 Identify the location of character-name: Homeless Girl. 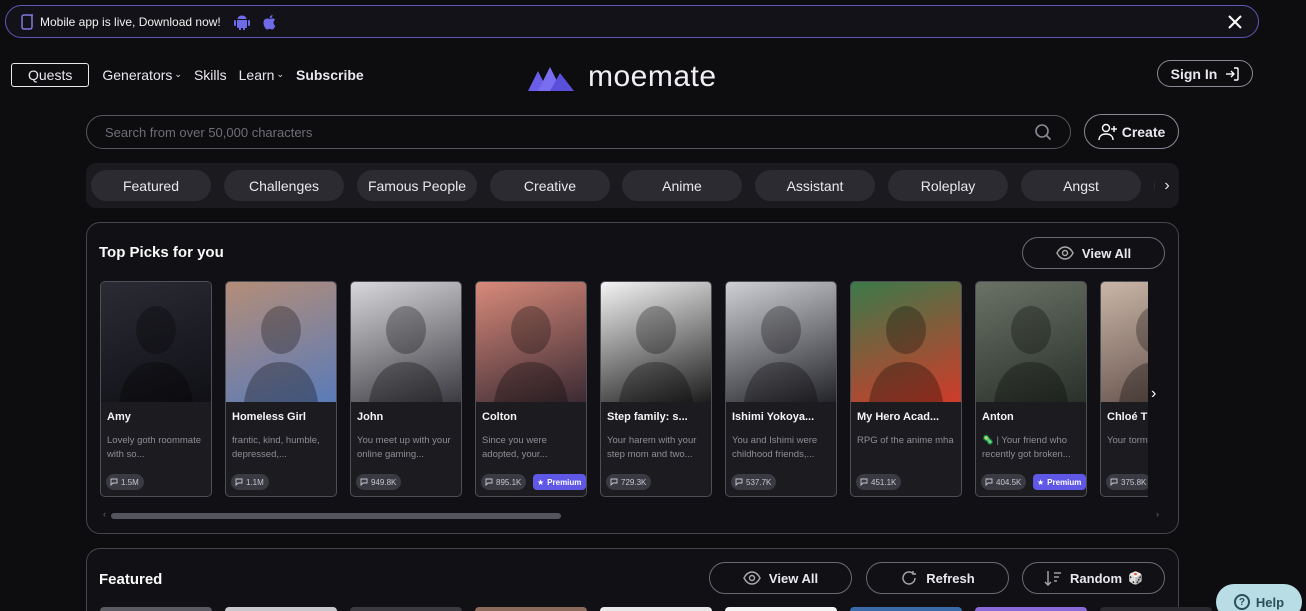
(269, 417).